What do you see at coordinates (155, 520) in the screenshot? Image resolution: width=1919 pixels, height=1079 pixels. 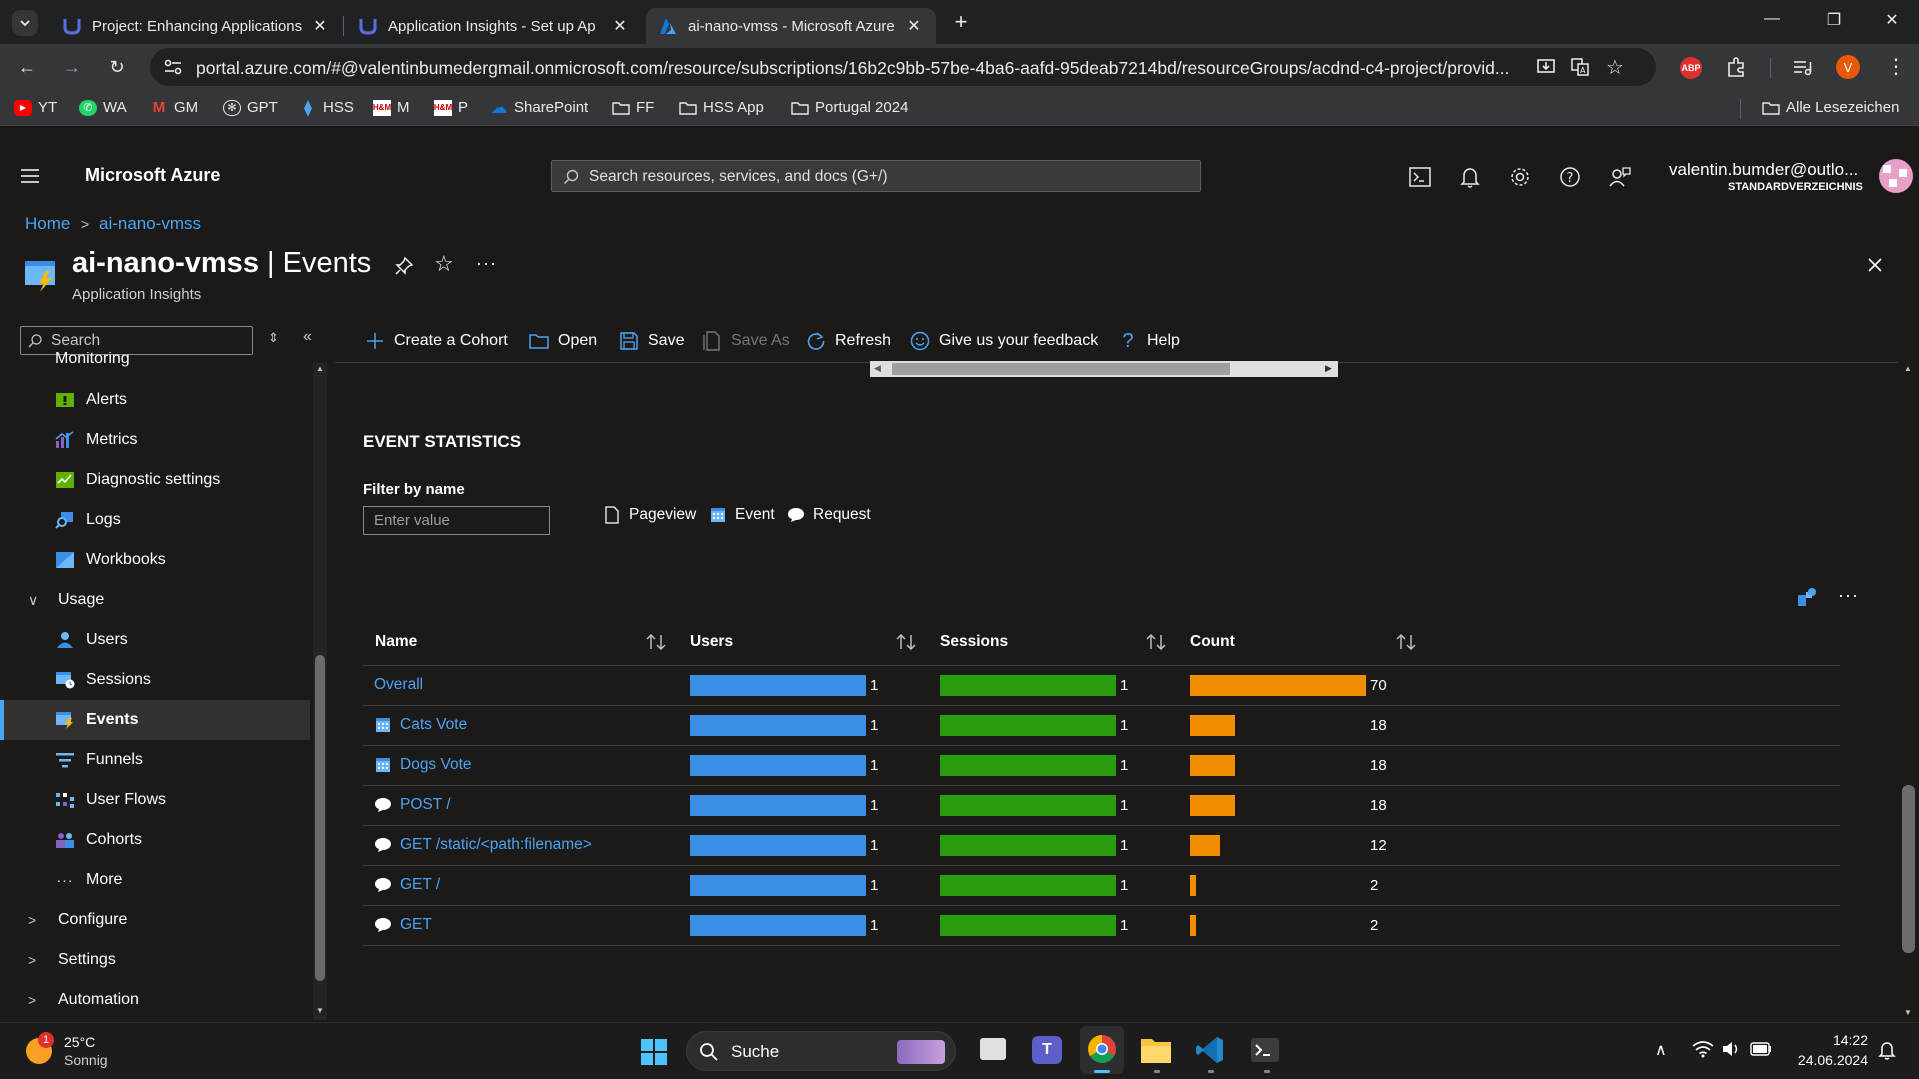 I see `nav-item-logs: Logs` at bounding box center [155, 520].